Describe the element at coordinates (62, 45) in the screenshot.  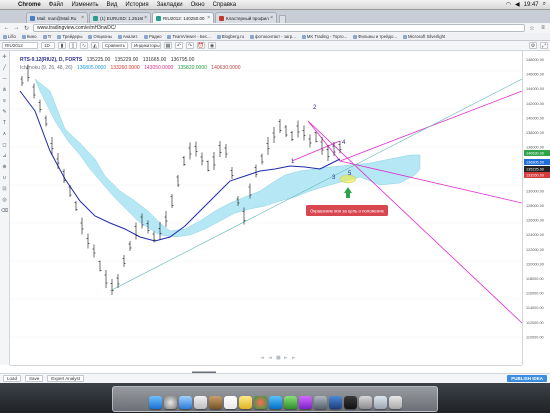
I see `bars-style-icon: ▮` at that location.